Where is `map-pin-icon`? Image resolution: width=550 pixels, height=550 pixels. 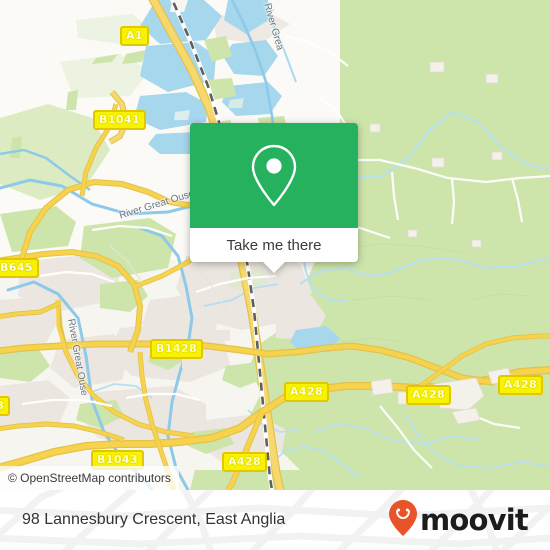
map-pin-icon is located at coordinates (274, 176).